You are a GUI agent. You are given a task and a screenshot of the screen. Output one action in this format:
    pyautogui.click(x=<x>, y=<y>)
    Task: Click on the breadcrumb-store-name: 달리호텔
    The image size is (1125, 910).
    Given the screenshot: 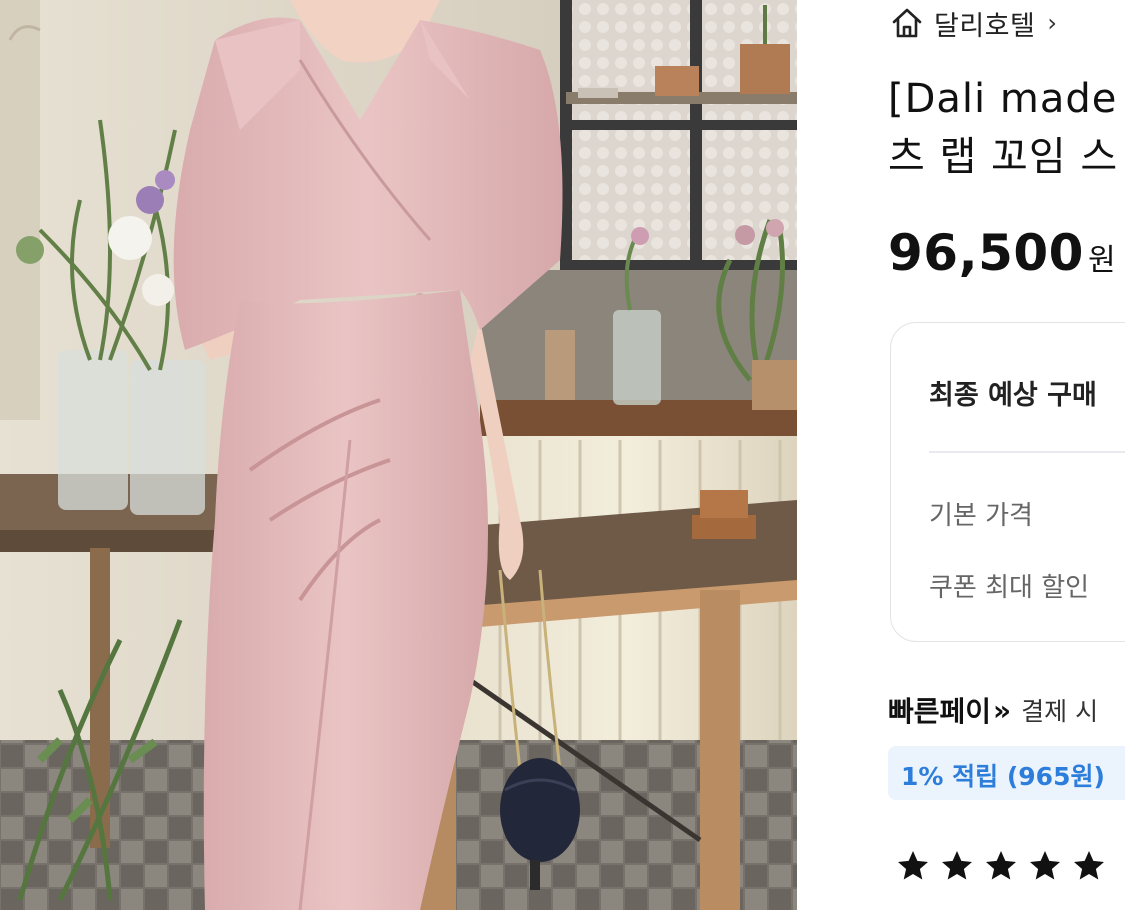 What is the action you would take?
    pyautogui.click(x=985, y=26)
    